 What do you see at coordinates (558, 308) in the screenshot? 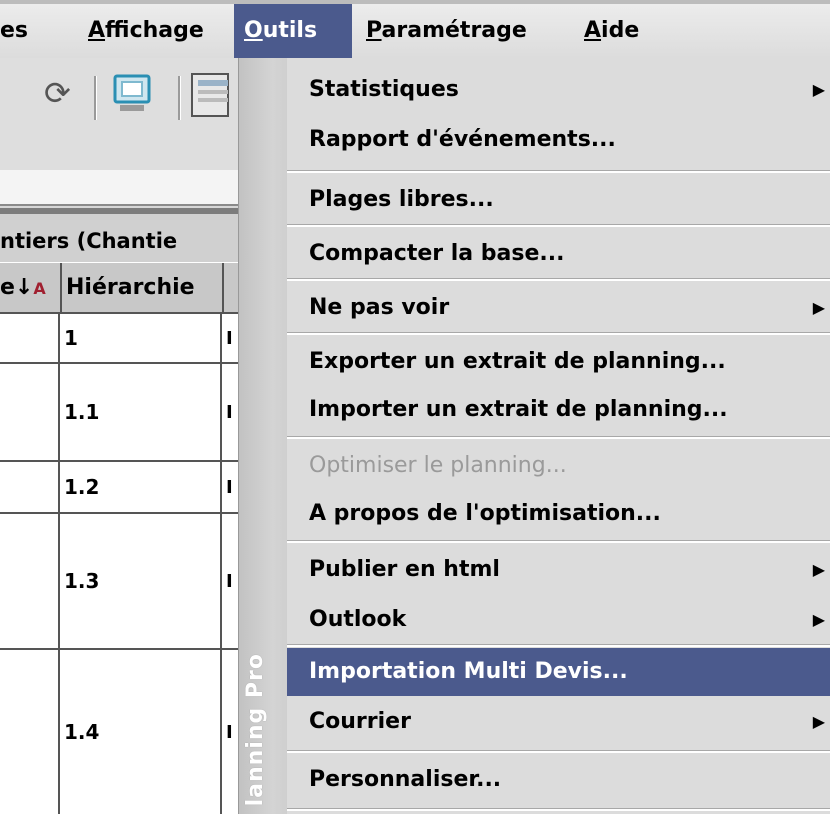
I see `menu-item-ne-pas-voir: Ne pas voir ▶` at bounding box center [558, 308].